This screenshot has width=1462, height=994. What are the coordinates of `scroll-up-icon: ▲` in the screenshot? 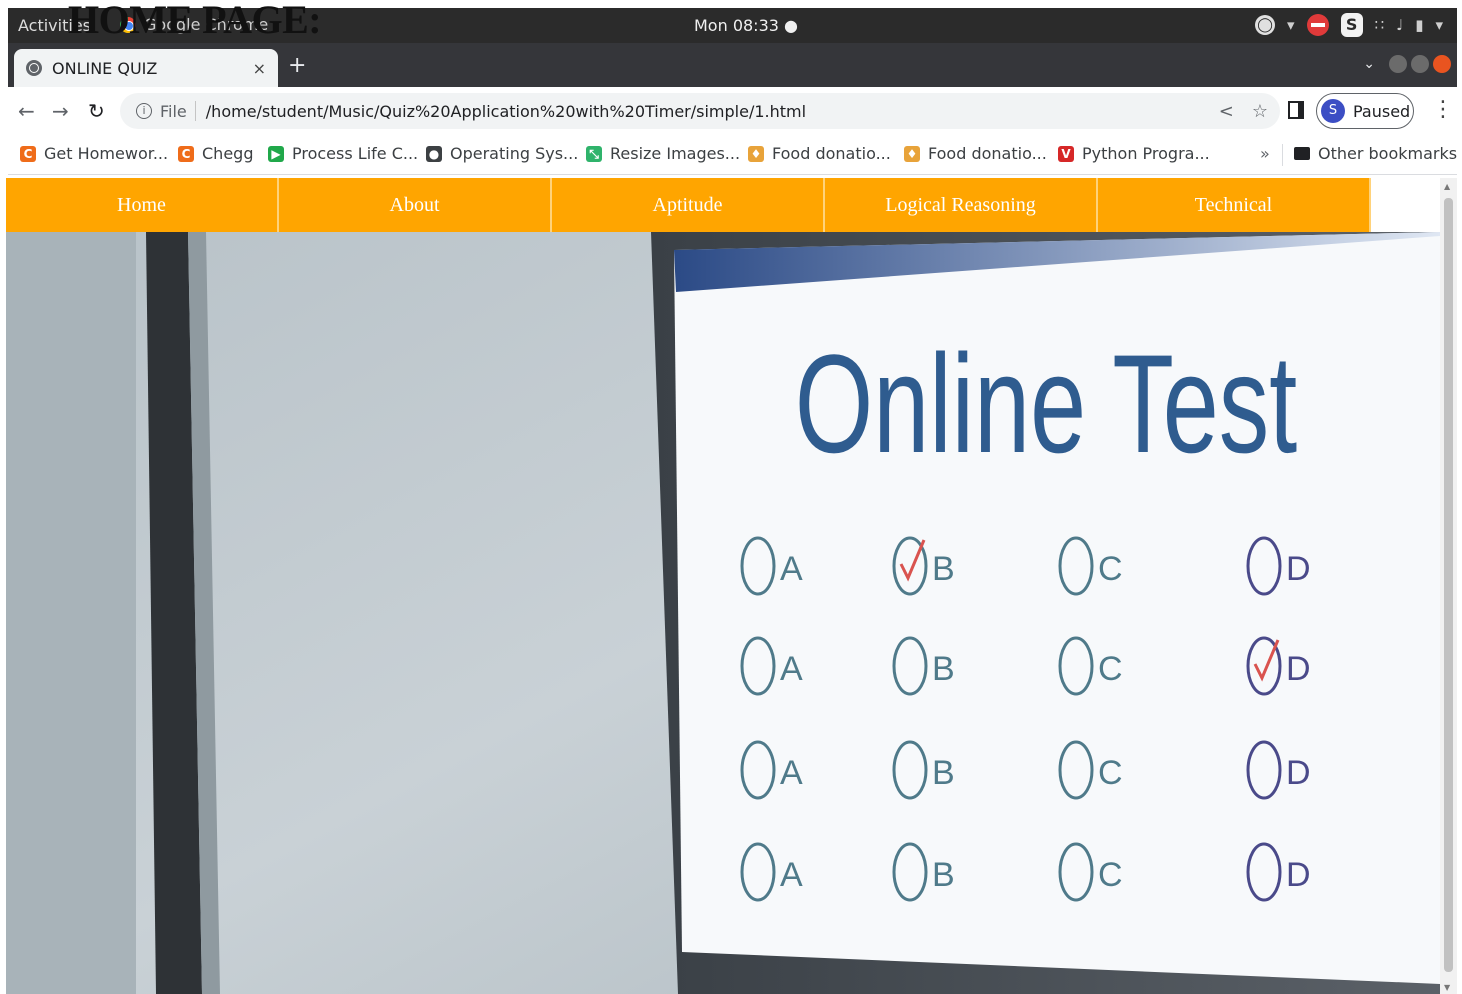 It's located at (1447, 186).